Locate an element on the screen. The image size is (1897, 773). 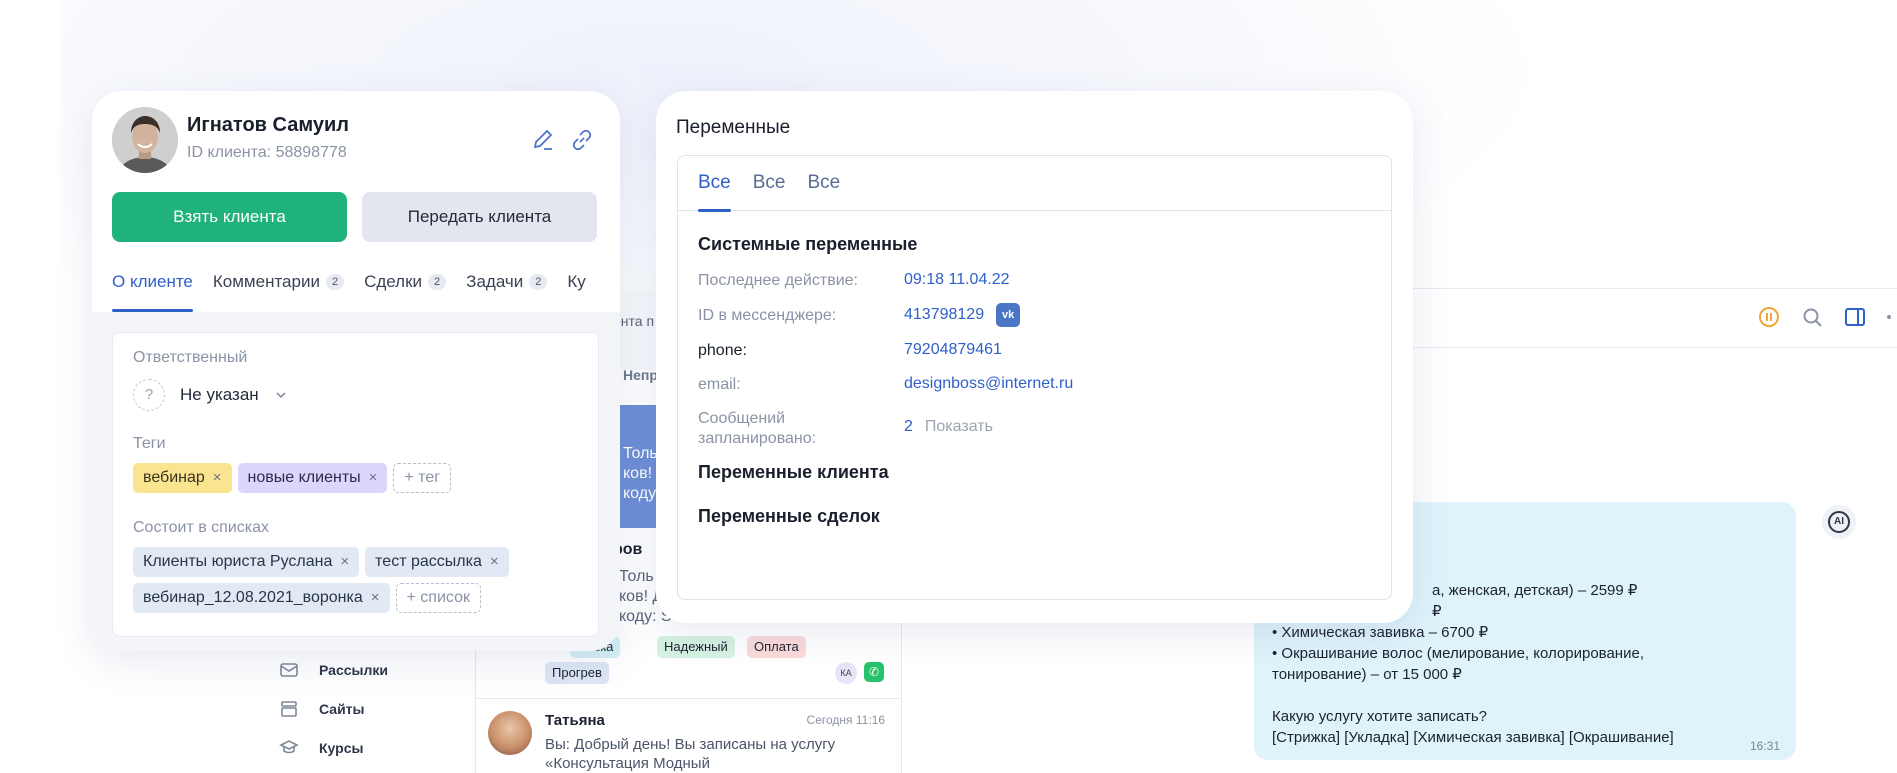
list-label: Клиенты юриста Руслана is located at coordinates (238, 561).